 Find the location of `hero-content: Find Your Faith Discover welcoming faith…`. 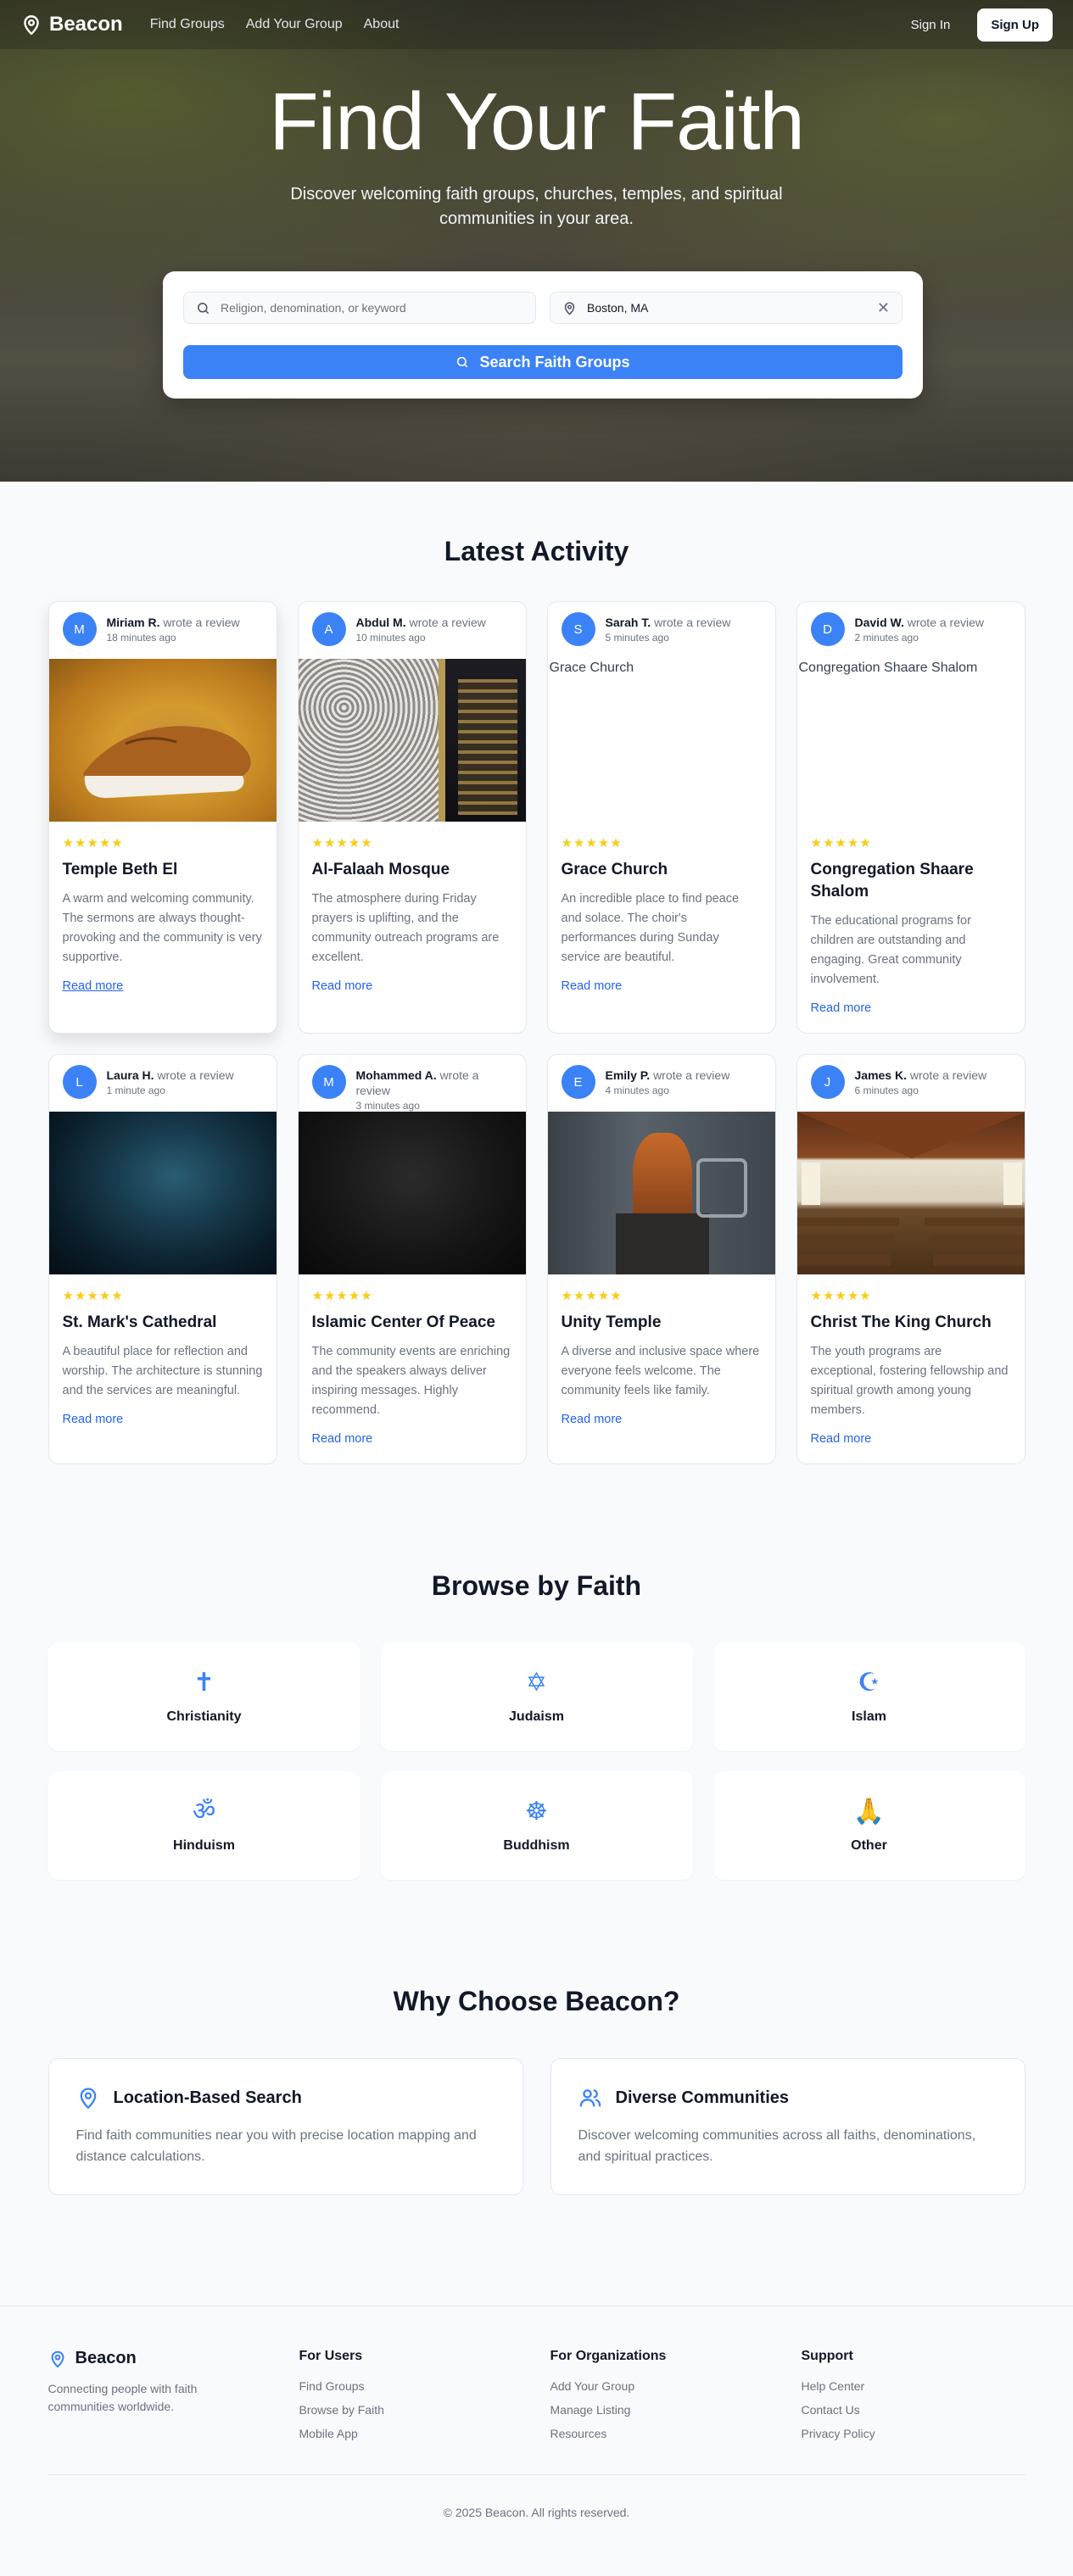

hero-content: Find Your Faith Discover welcoming faith… is located at coordinates (536, 140).